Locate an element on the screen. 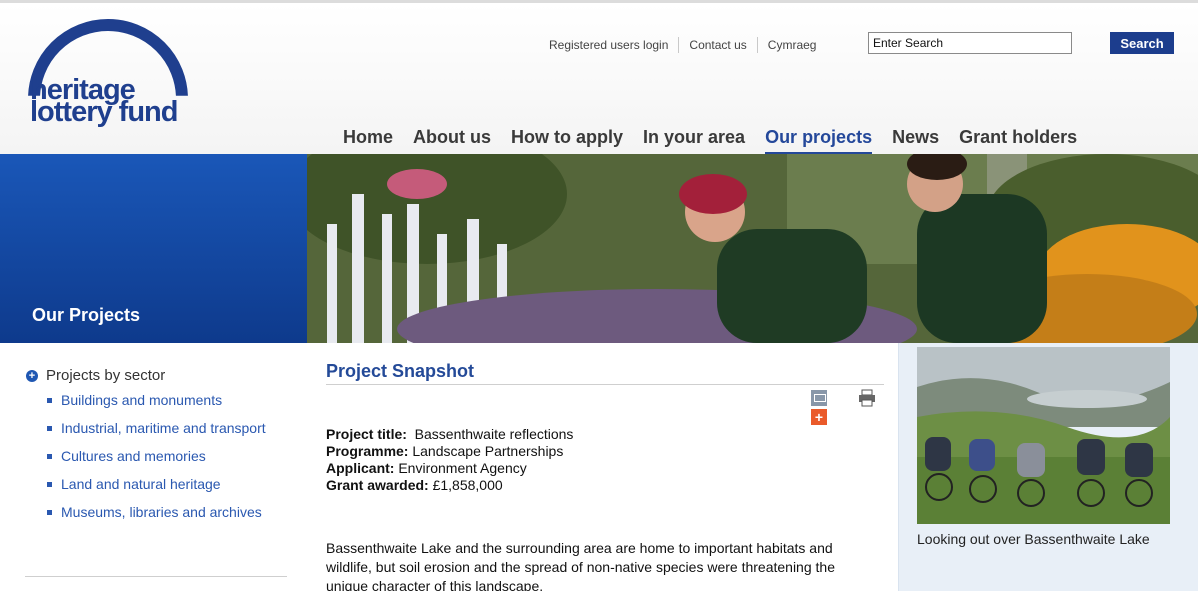 Image resolution: width=1198 pixels, height=591 pixels. nav-about-us: About us is located at coordinates (452, 141).